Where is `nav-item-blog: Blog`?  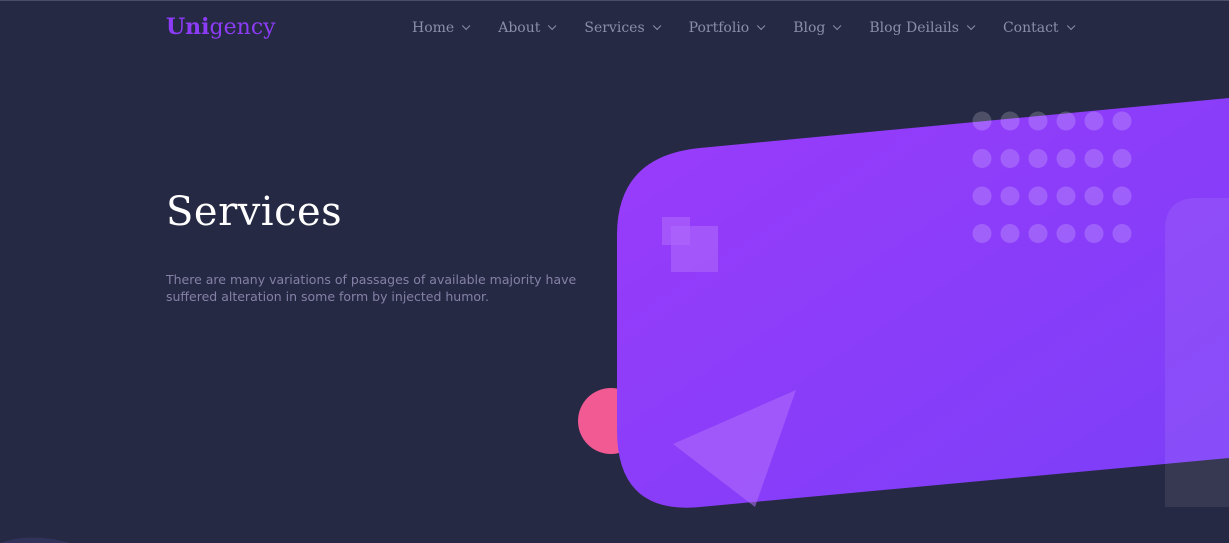
nav-item-blog: Blog is located at coordinates (817, 28).